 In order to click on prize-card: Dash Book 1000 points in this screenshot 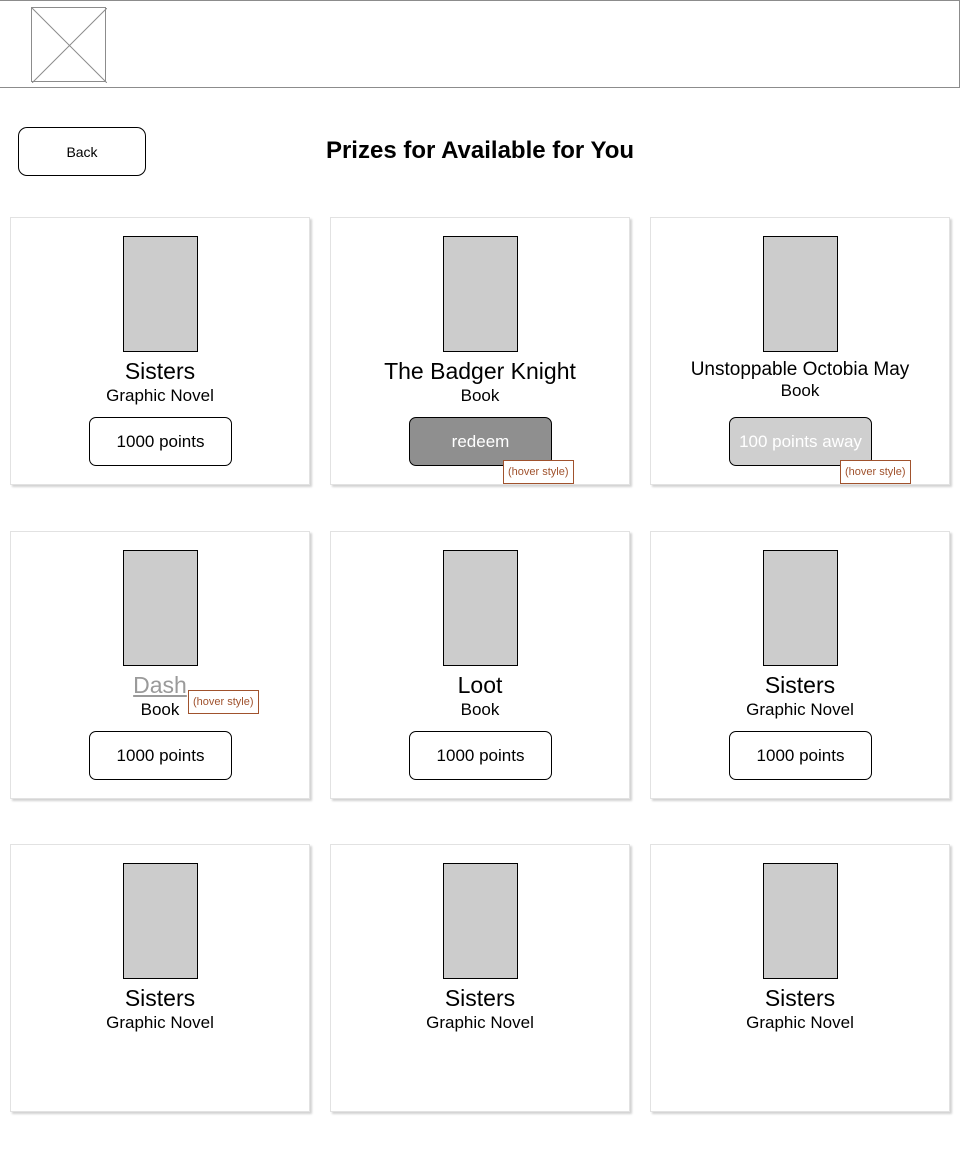, I will do `click(160, 665)`.